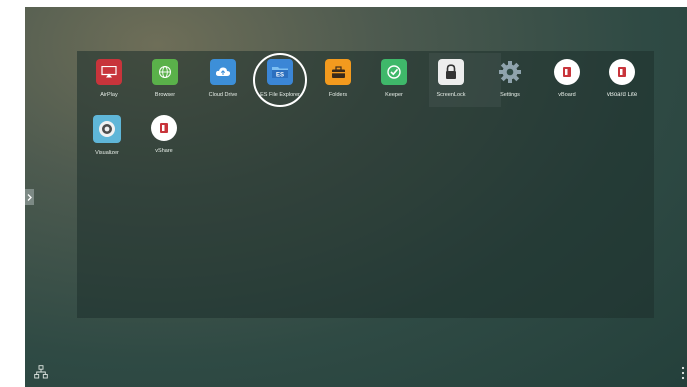  Describe the element at coordinates (107, 129) in the screenshot. I see `camera-lens-icon` at that location.